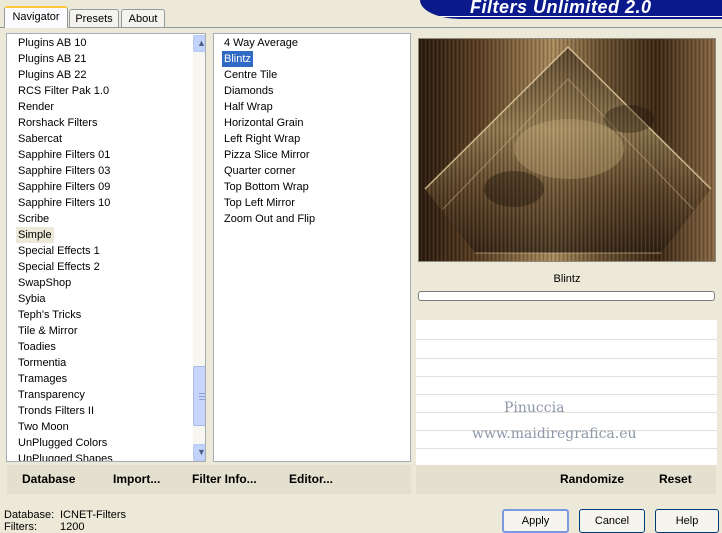 The height and width of the screenshot is (533, 722). Describe the element at coordinates (59, 251) in the screenshot. I see `category-item: Special Effects 1` at that location.